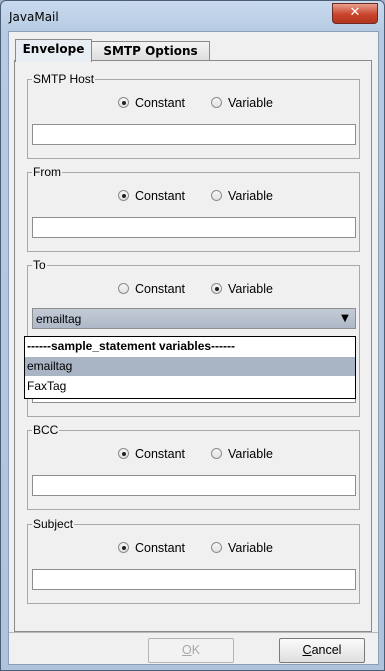 This screenshot has height=671, width=385. Describe the element at coordinates (34, 17) in the screenshot. I see `window-title: JavaMail` at that location.